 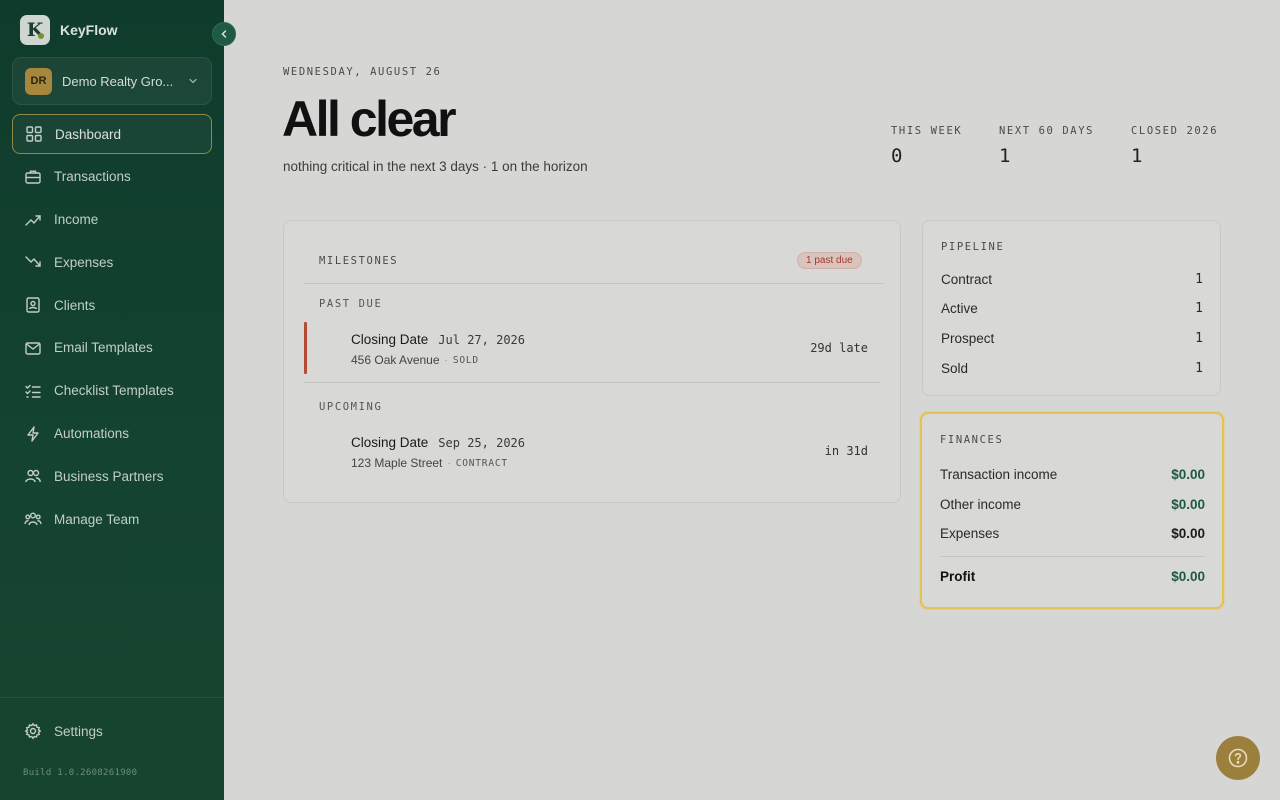 I want to click on page-title: All clear, so click(x=369, y=119).